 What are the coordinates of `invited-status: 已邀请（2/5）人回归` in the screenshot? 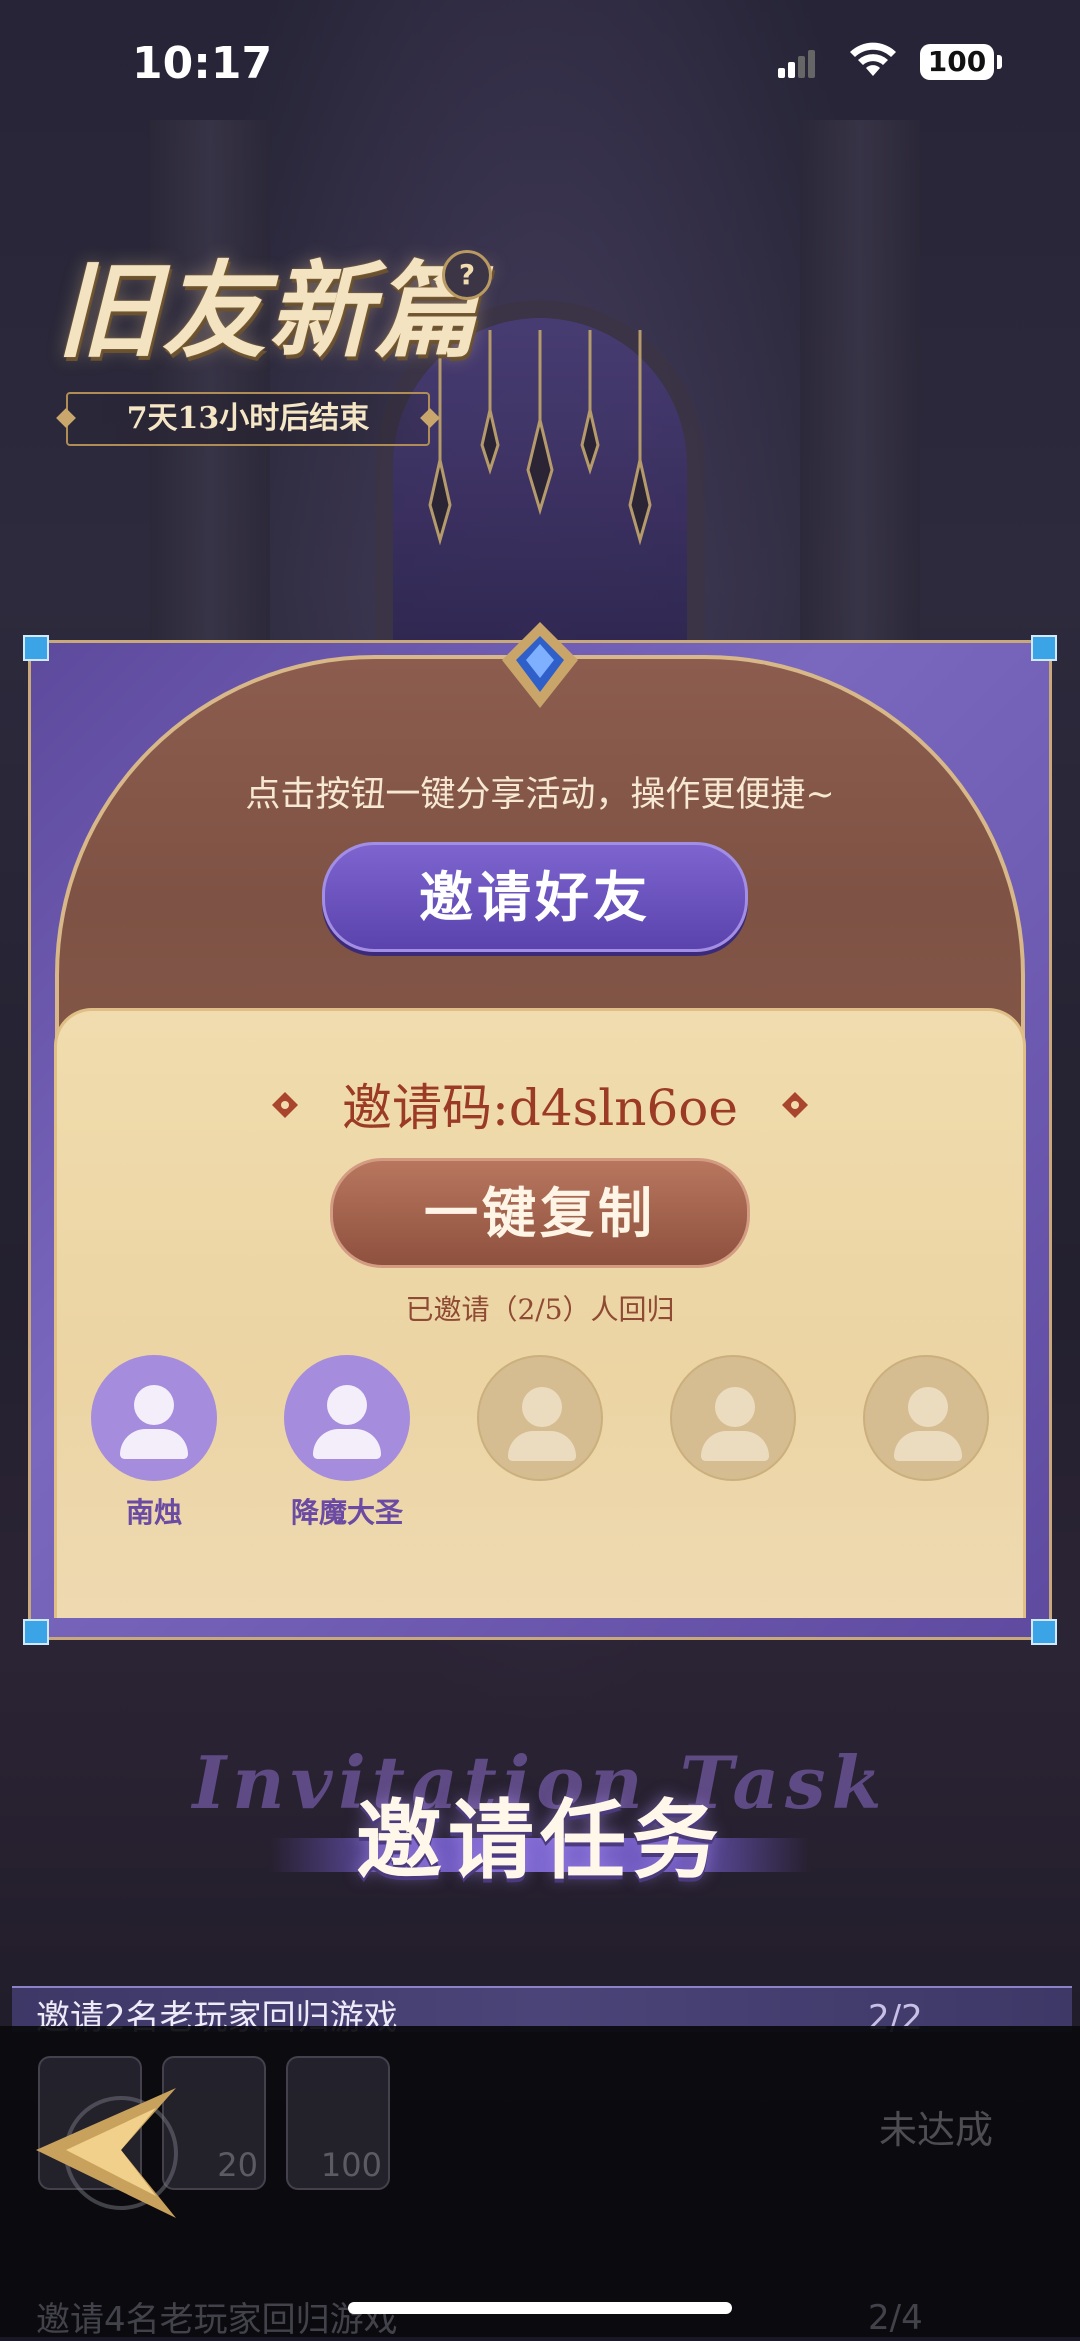 It's located at (540, 1309).